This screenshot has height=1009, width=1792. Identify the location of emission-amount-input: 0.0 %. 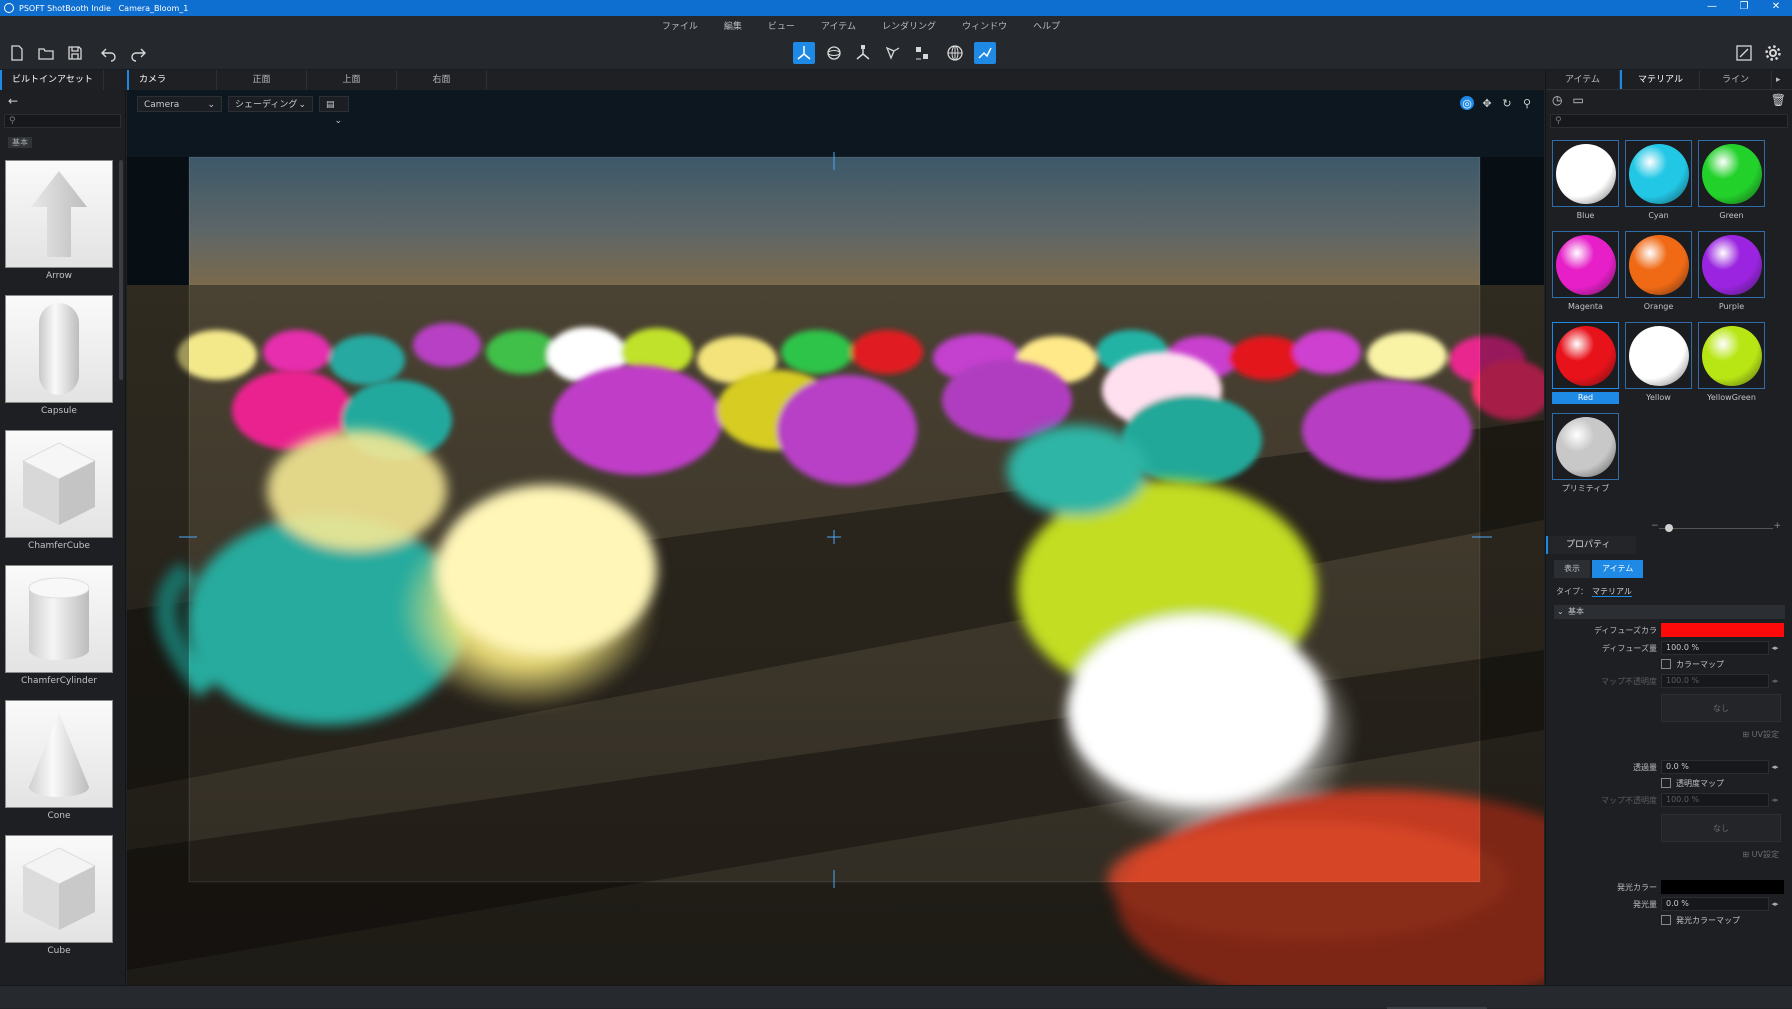
(1715, 904).